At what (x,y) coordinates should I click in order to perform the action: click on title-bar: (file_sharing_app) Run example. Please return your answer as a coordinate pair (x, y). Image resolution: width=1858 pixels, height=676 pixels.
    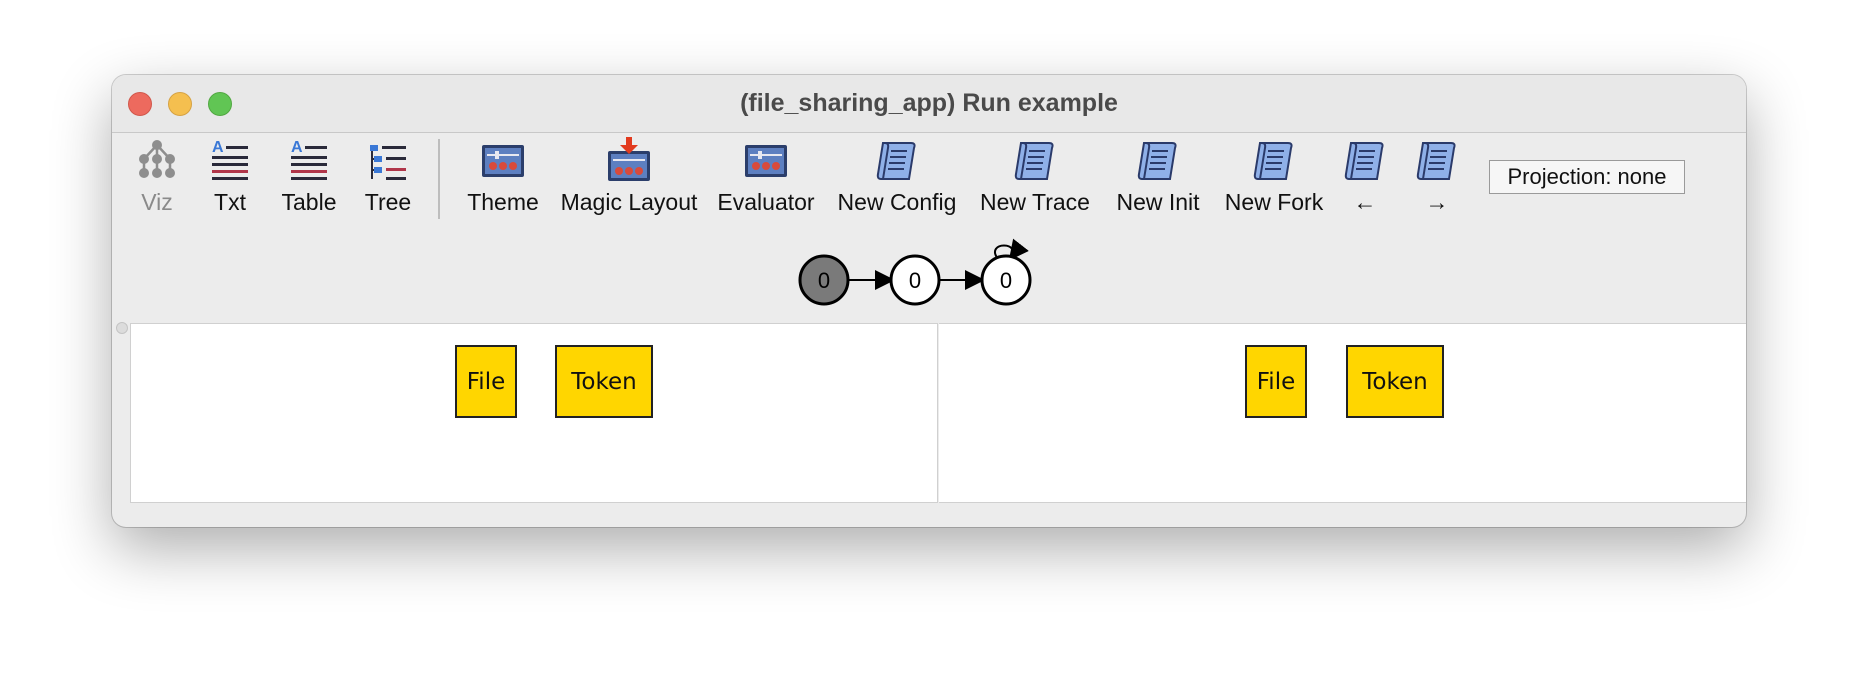
    Looking at the image, I should click on (929, 104).